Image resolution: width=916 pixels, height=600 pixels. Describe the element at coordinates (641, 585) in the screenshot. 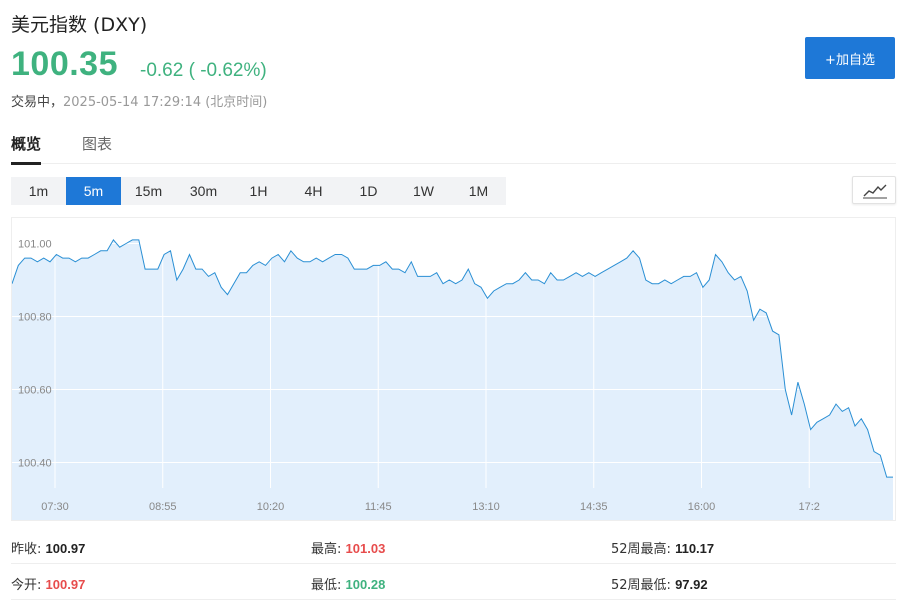

I see `stat-label: 52周最低:` at that location.